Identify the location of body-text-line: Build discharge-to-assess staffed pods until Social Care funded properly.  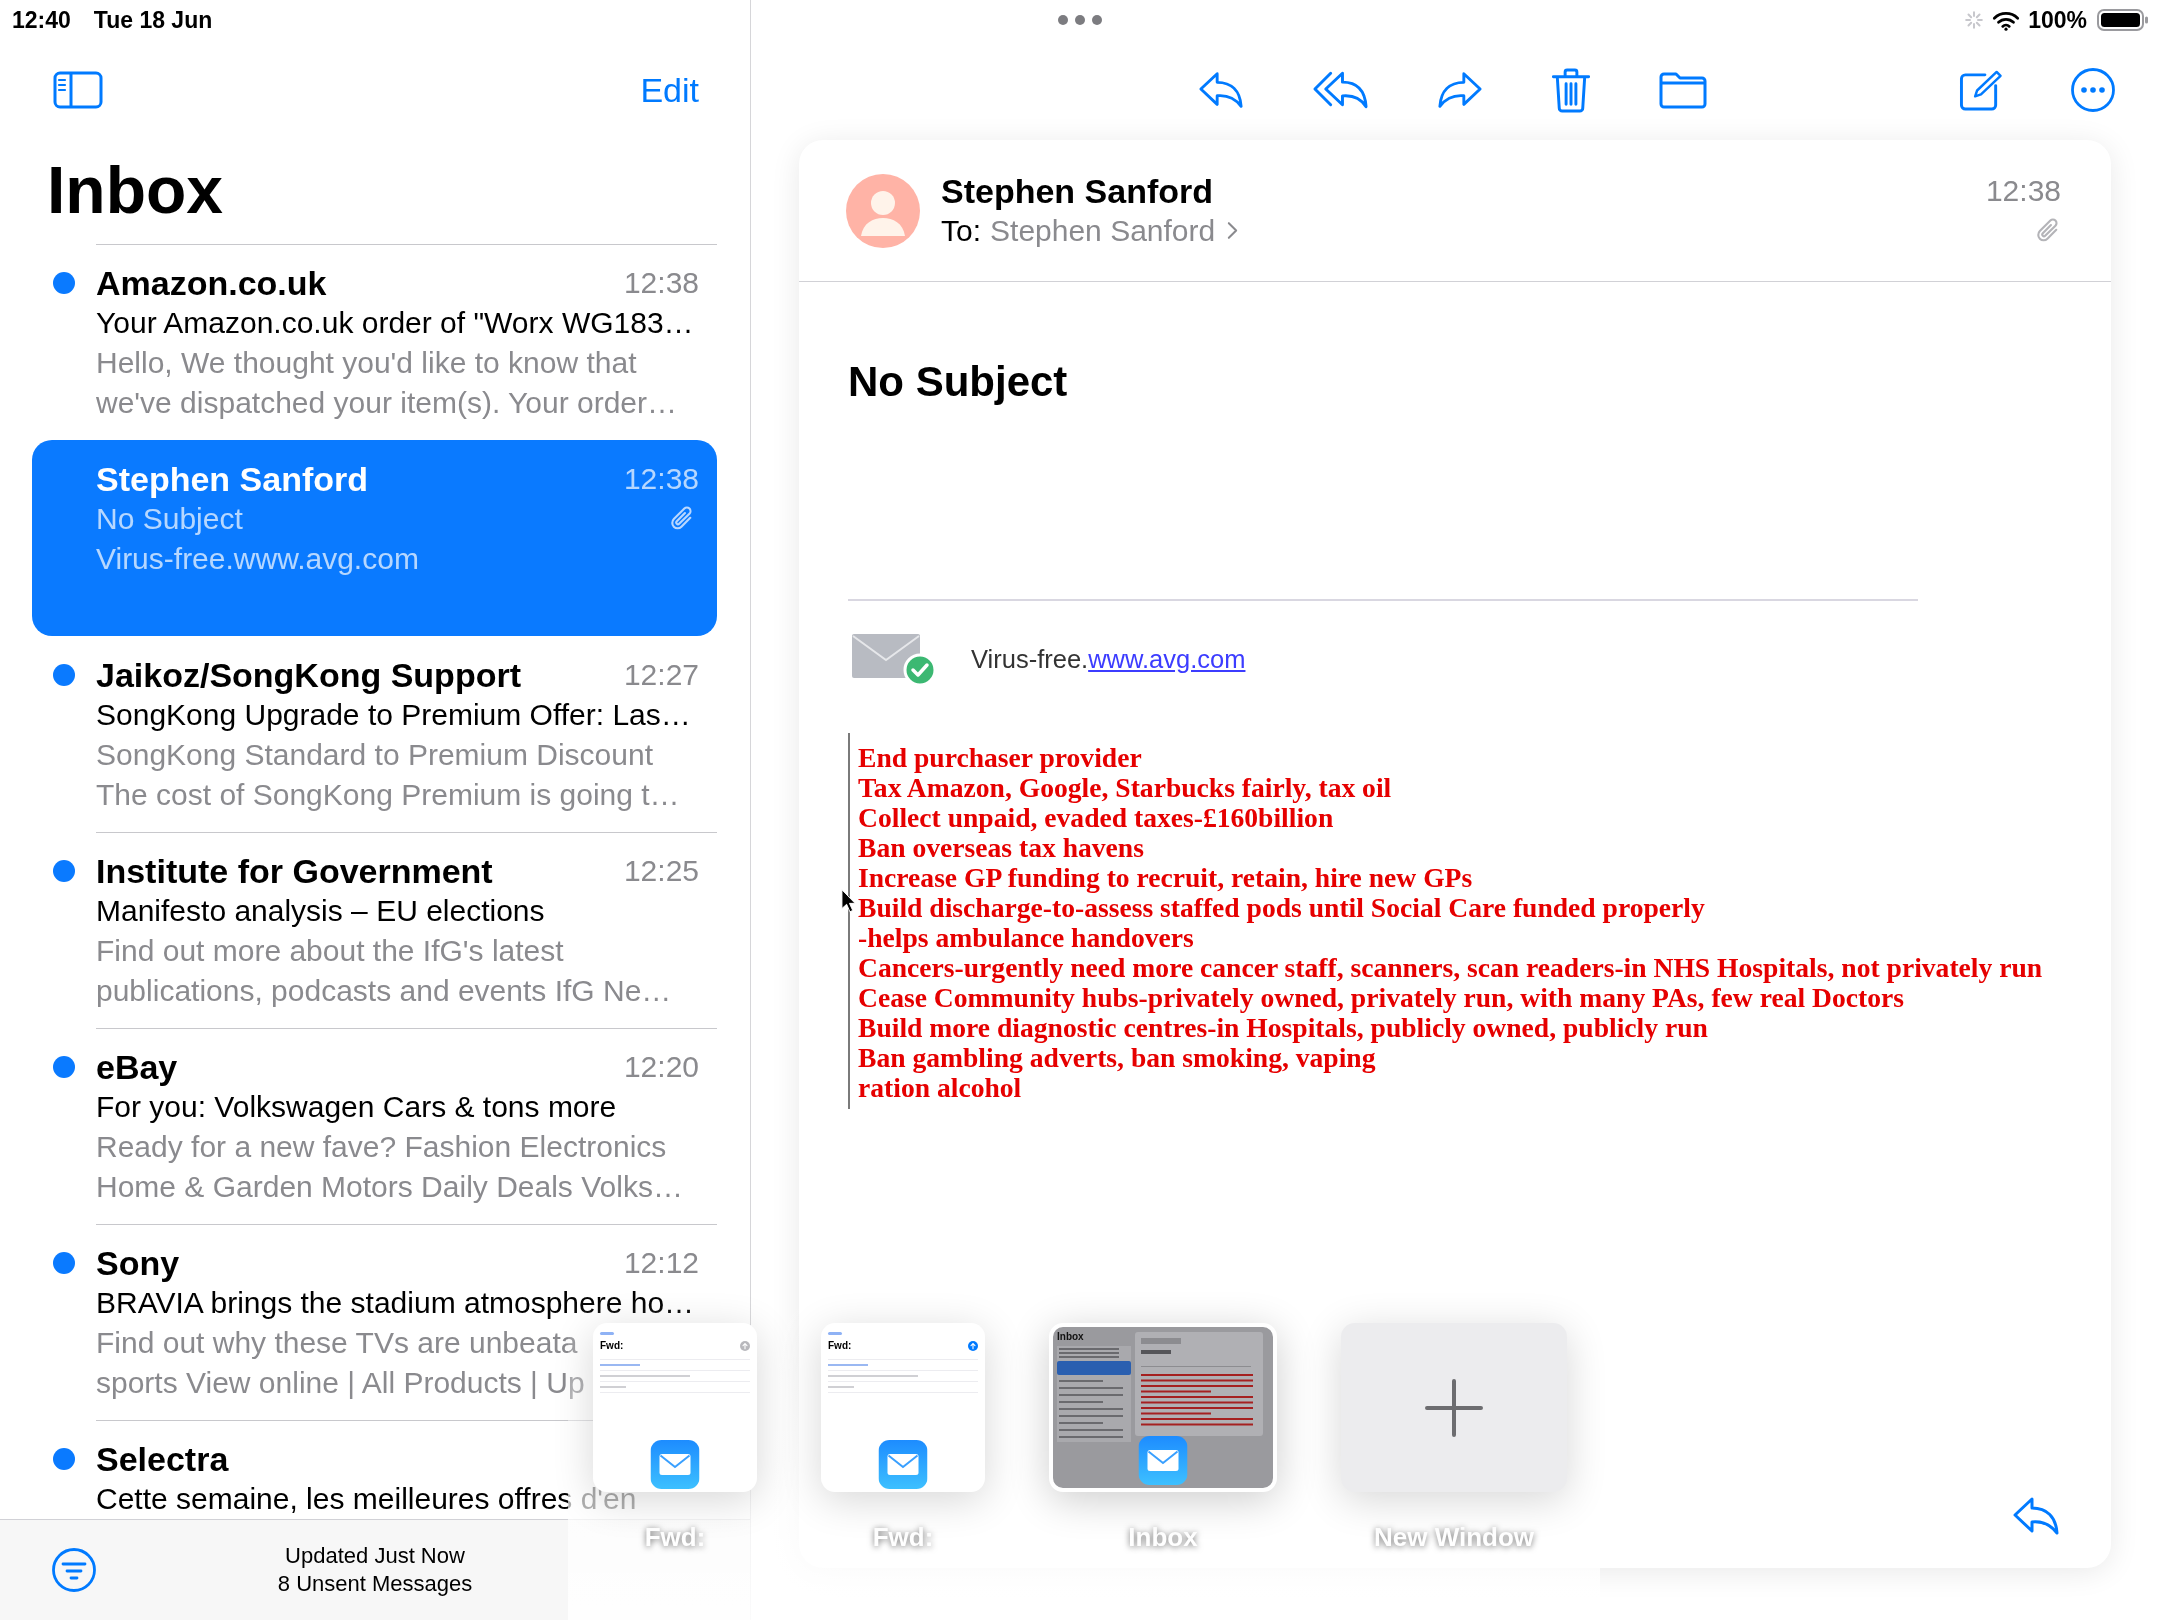
(1281, 908).